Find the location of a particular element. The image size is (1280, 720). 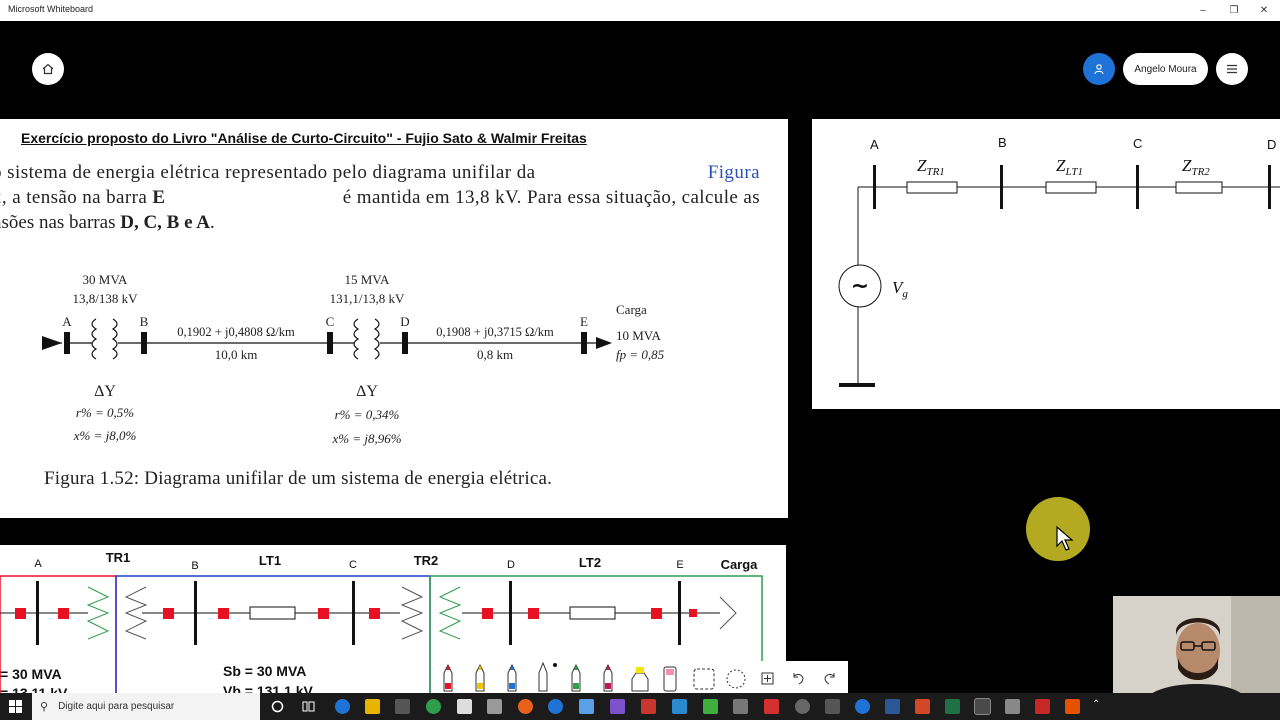

highlighter-icon is located at coordinates (640, 679).